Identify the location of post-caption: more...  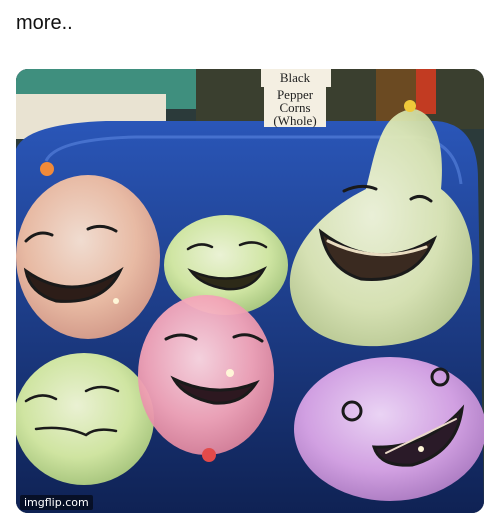
(44, 23).